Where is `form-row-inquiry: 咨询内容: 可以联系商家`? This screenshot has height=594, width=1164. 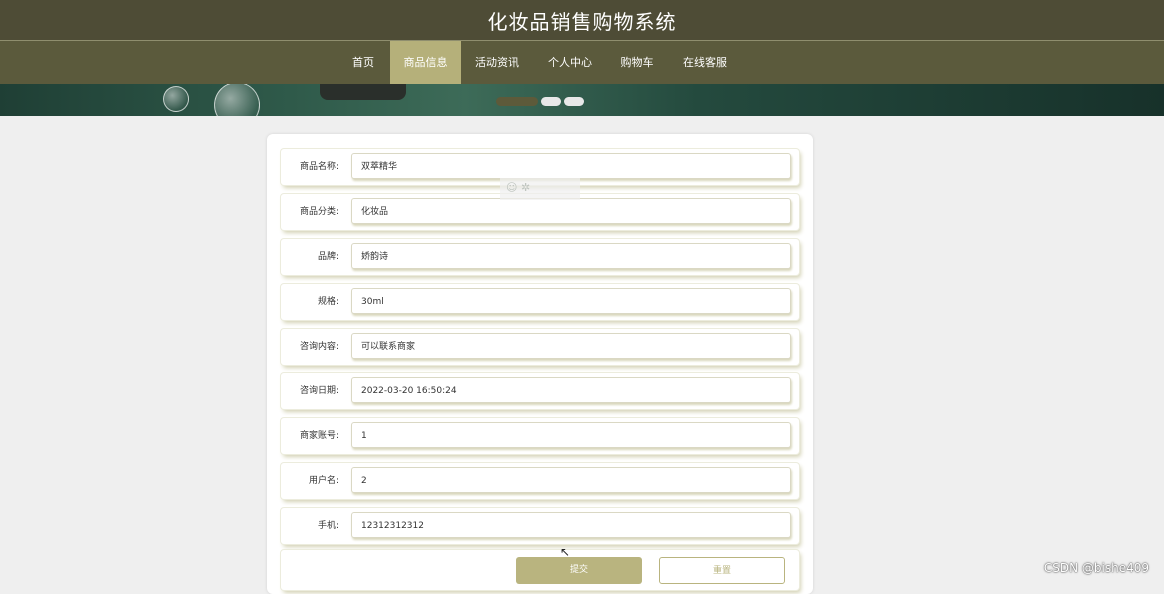
form-row-inquiry: 咨询内容: 可以联系商家 is located at coordinates (540, 347).